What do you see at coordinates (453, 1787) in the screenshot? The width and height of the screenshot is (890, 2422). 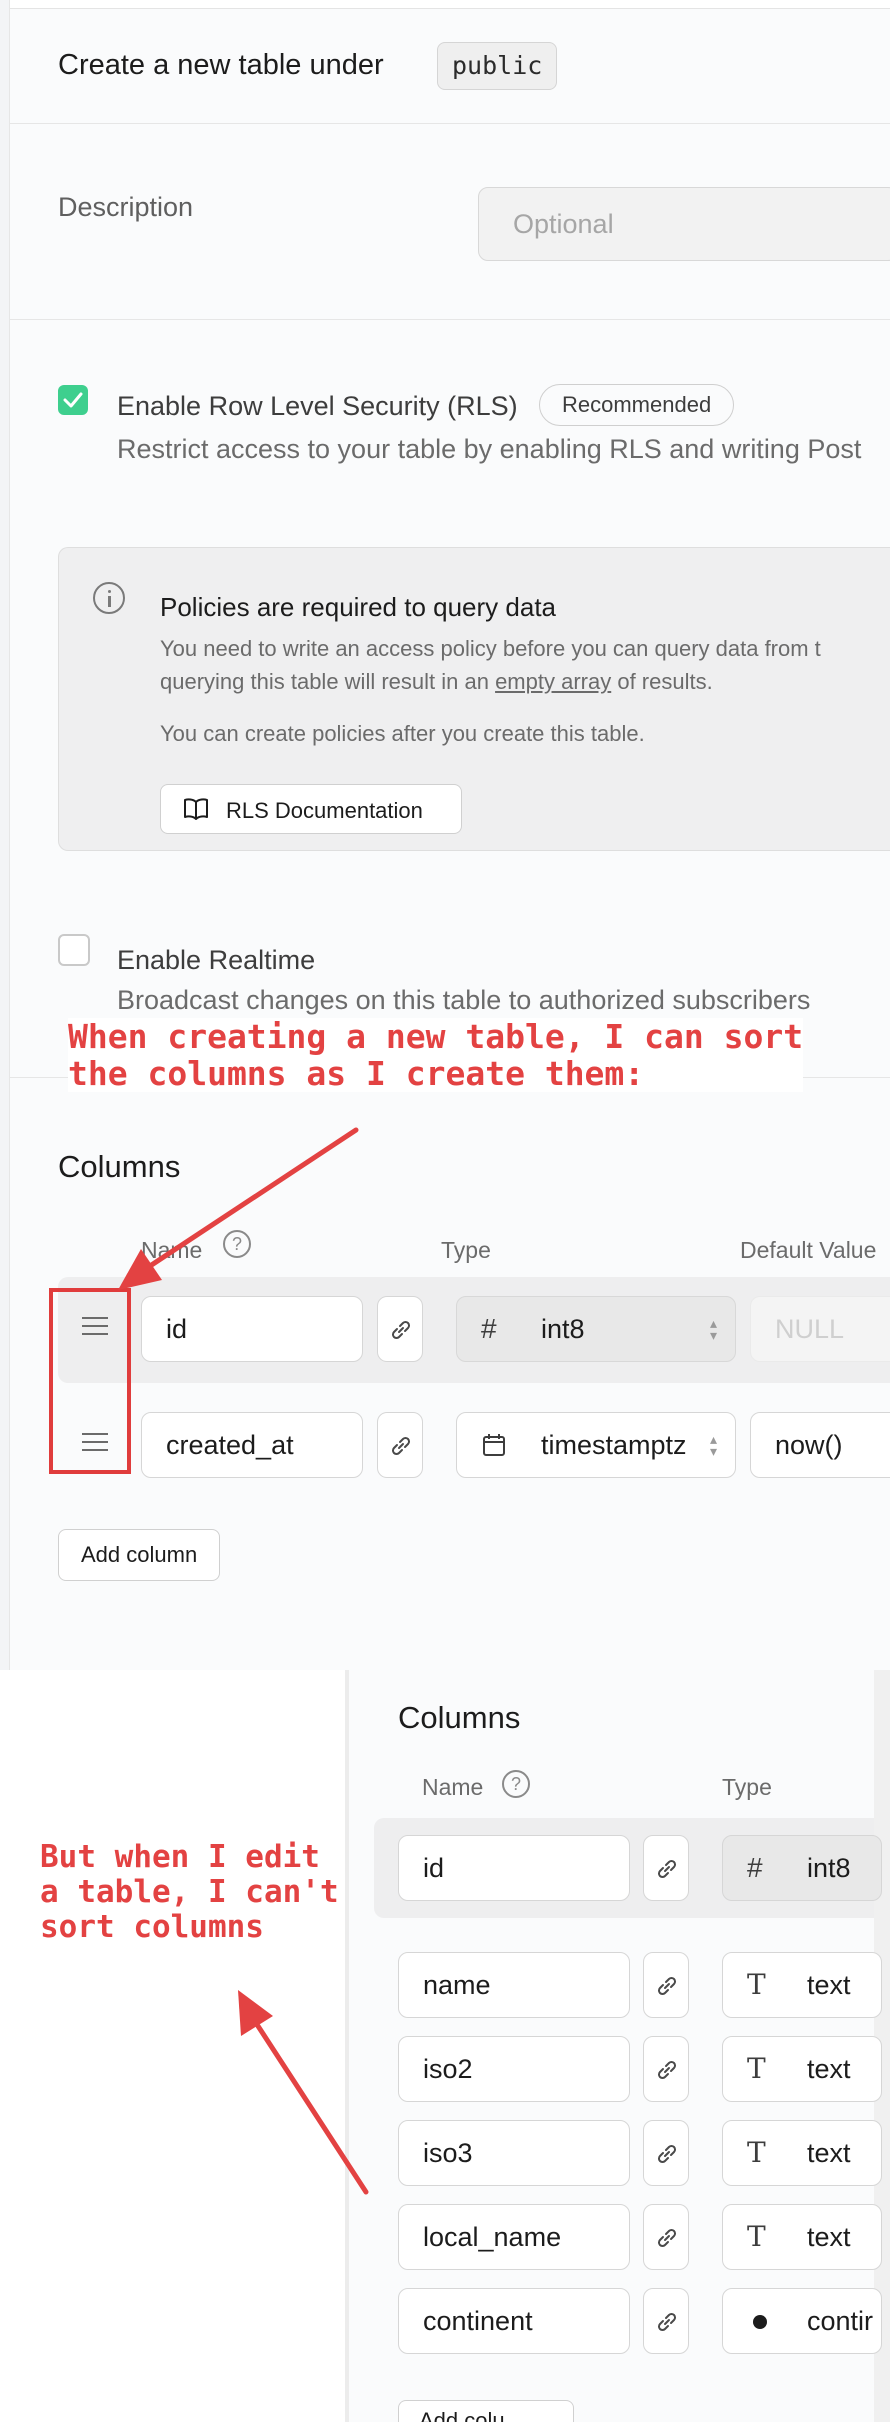 I see `edit-column-header-name: Name` at bounding box center [453, 1787].